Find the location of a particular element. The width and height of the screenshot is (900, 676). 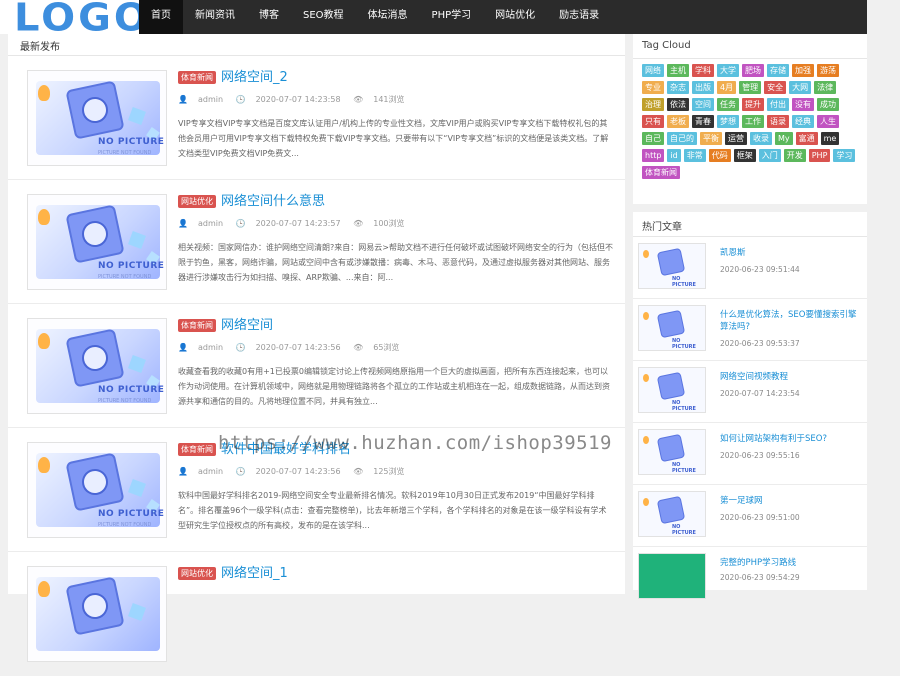

tag-cloud-item: 4月 is located at coordinates (727, 87).